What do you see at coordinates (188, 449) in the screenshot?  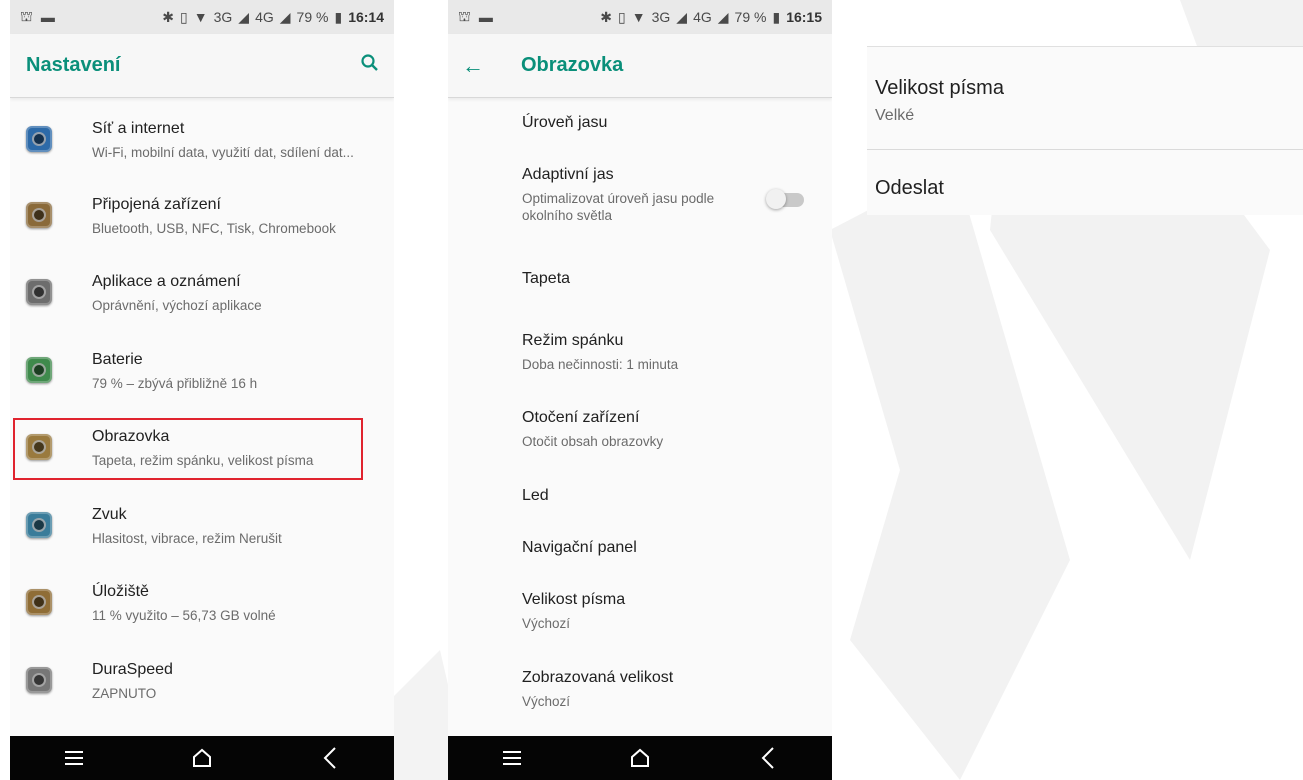 I see `highlight-box` at bounding box center [188, 449].